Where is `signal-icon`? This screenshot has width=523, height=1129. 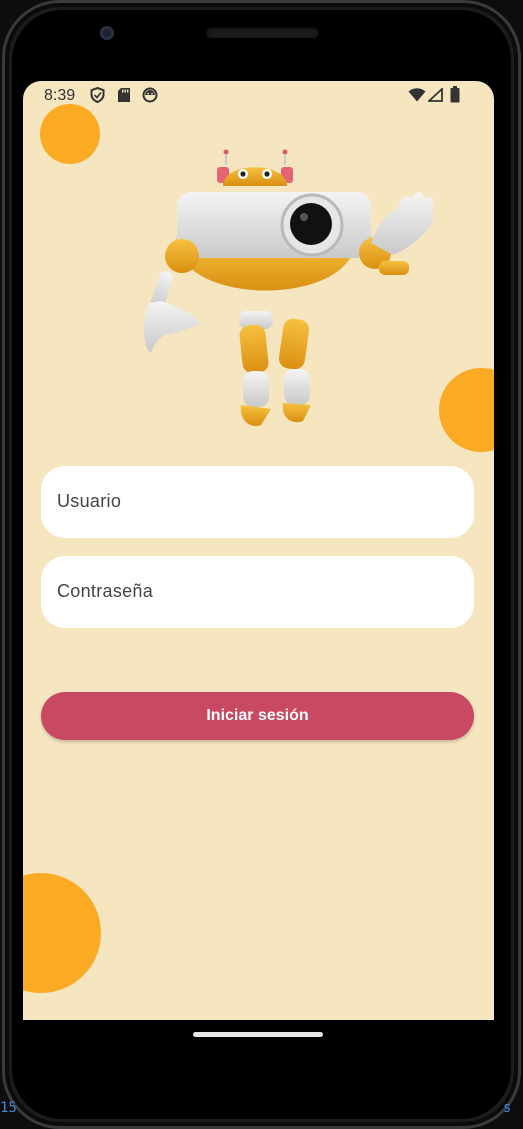
signal-icon is located at coordinates (435, 95).